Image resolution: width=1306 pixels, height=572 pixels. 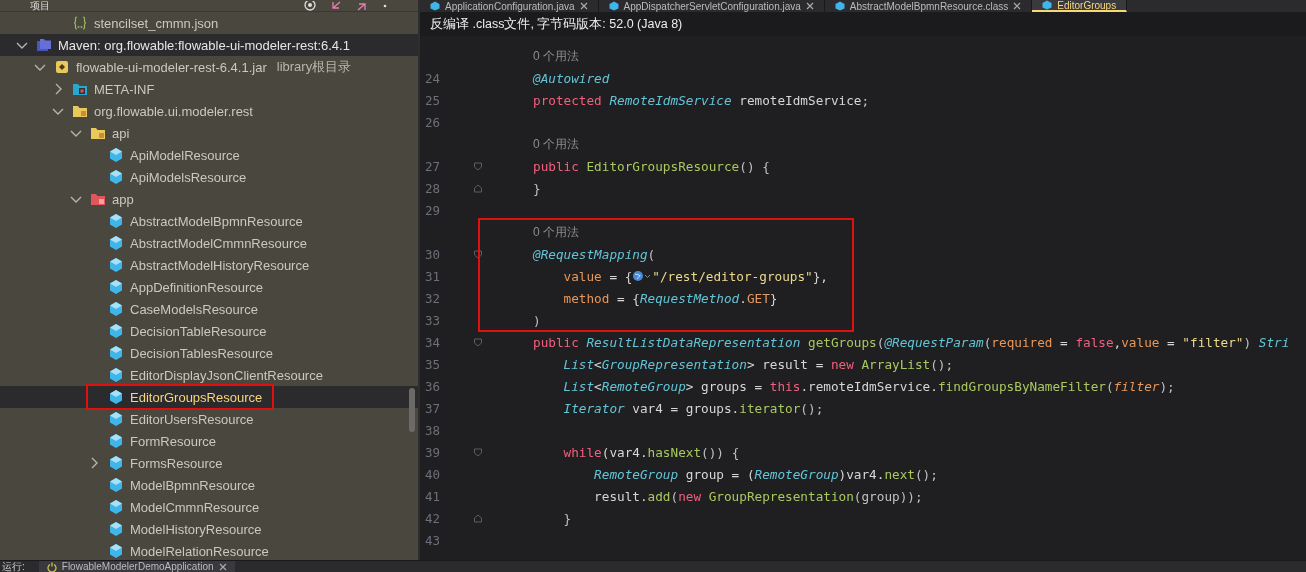 What do you see at coordinates (209, 199) in the screenshot?
I see `tree-item: app` at bounding box center [209, 199].